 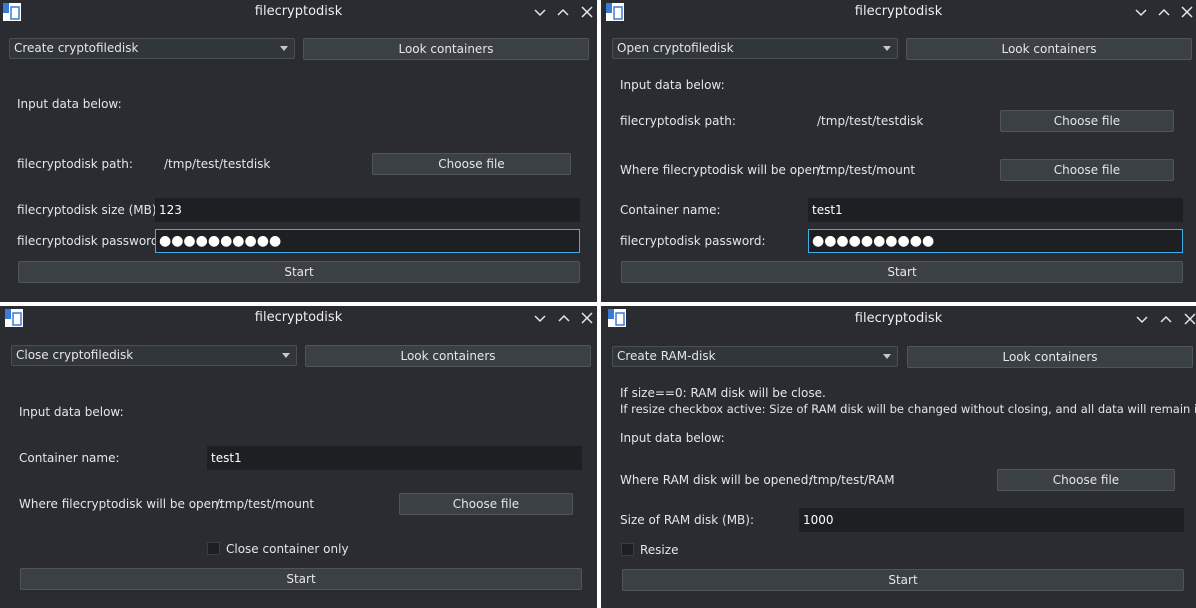 I want to click on mode-select-value: Create cryptofiledisk, so click(x=76, y=48).